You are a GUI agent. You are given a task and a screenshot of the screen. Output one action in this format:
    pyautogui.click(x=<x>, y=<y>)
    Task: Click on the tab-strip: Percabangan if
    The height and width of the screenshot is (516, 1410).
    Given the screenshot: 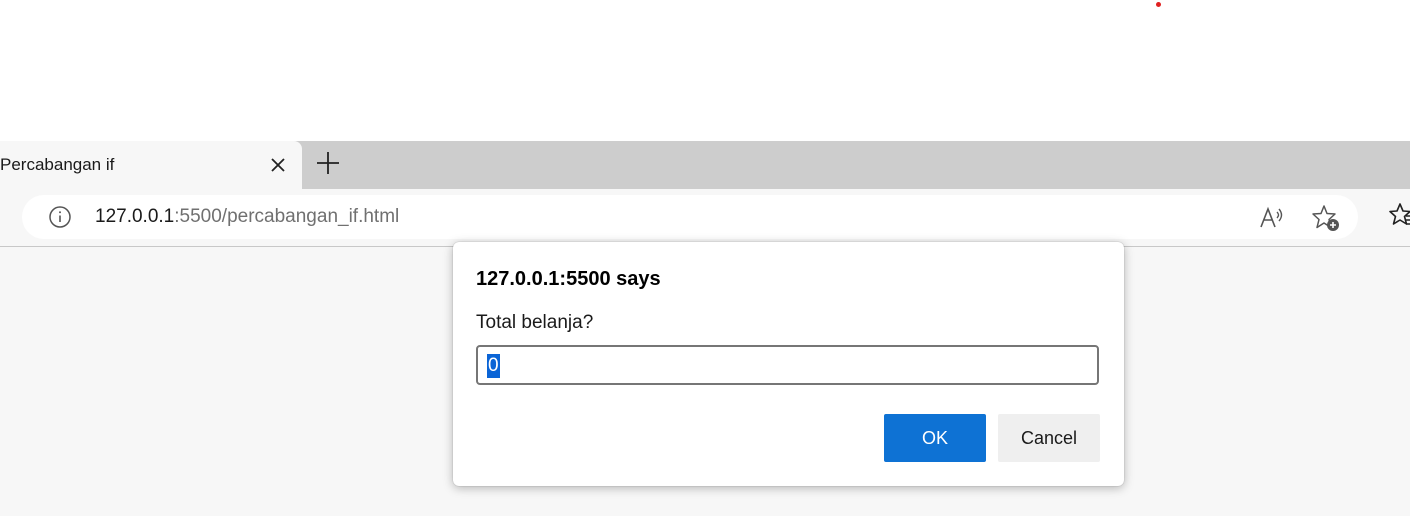 What is the action you would take?
    pyautogui.click(x=705, y=165)
    